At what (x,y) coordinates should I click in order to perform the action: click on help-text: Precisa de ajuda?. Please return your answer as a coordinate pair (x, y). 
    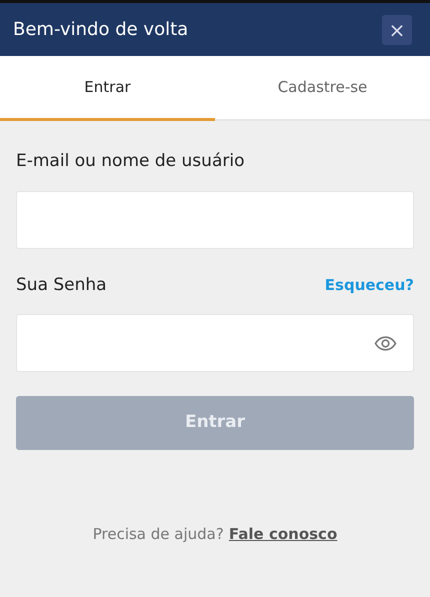
    Looking at the image, I should click on (158, 534).